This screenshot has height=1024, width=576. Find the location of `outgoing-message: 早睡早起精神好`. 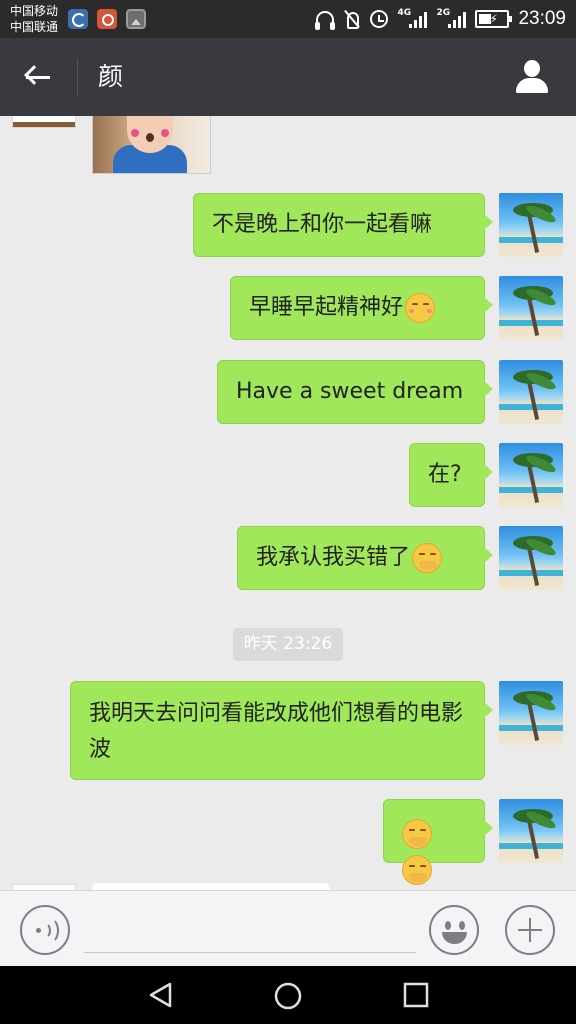

outgoing-message: 早睡早起精神好 is located at coordinates (361, 308).